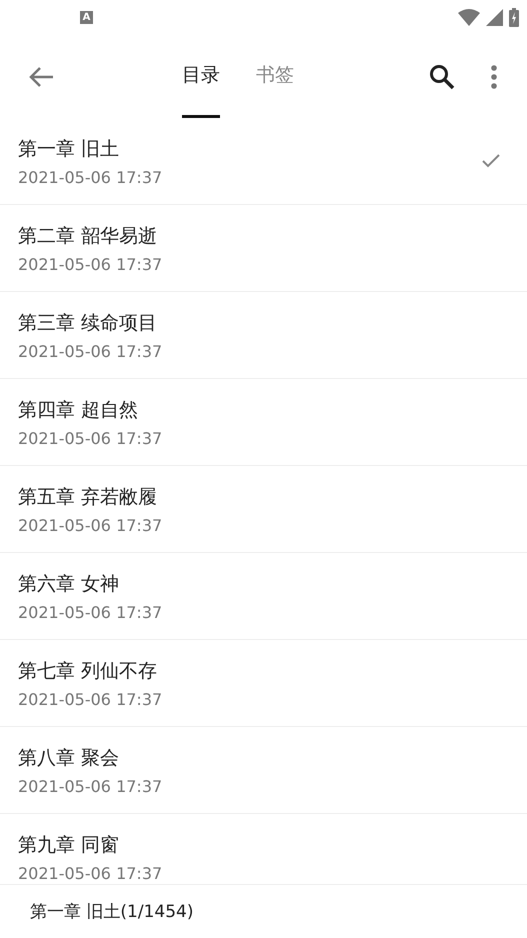 The height and width of the screenshot is (938, 527). I want to click on chapter-title: 第二章 韶华易逝, so click(88, 236).